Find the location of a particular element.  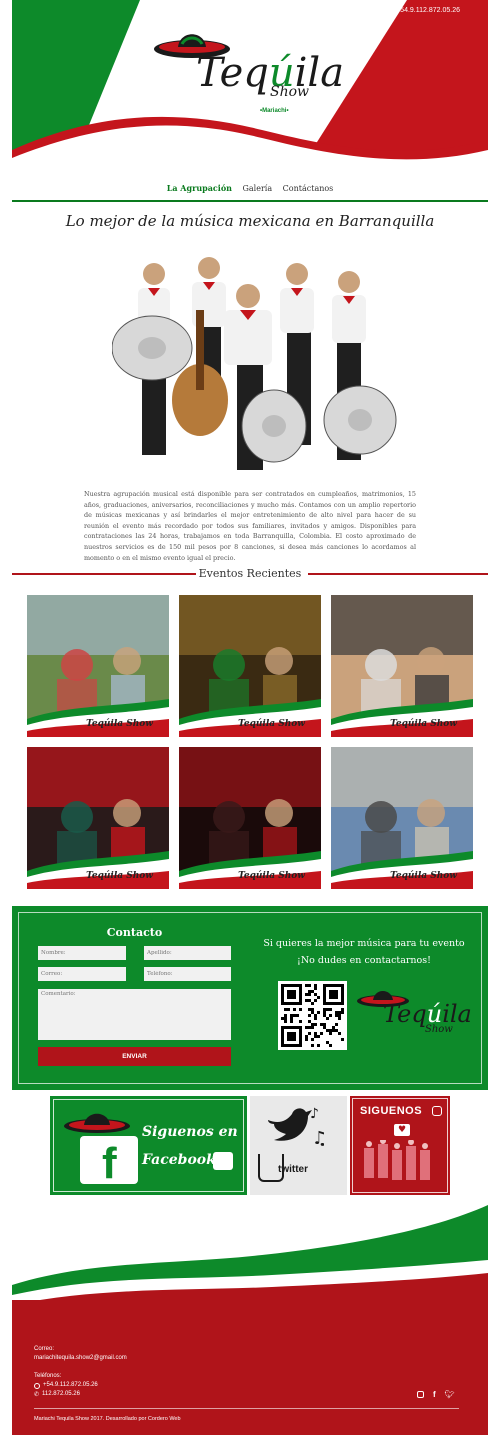

main-nav: La Agrupación Galería Contáctanos is located at coordinates (250, 188).